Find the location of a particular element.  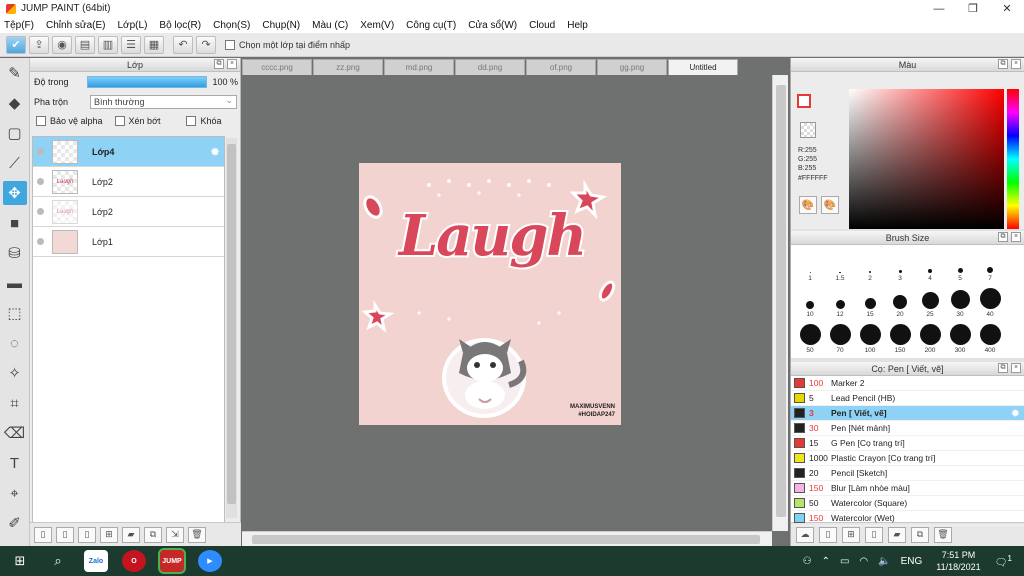

minimize-button: — is located at coordinates (939, 8).